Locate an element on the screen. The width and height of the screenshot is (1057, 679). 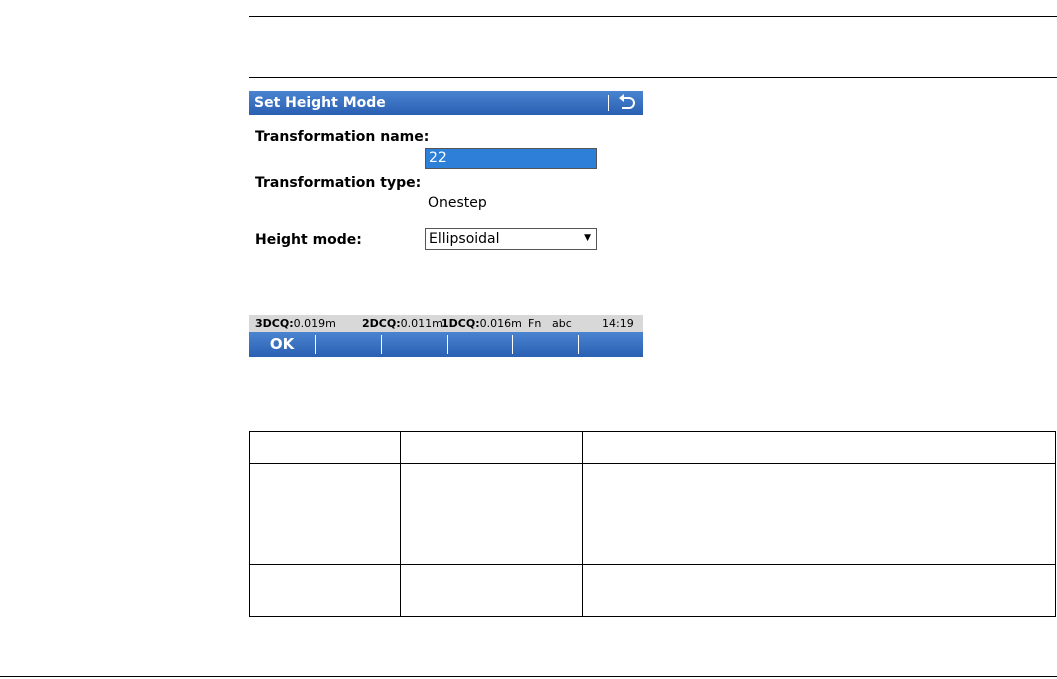
table-header-row is located at coordinates (653, 447).